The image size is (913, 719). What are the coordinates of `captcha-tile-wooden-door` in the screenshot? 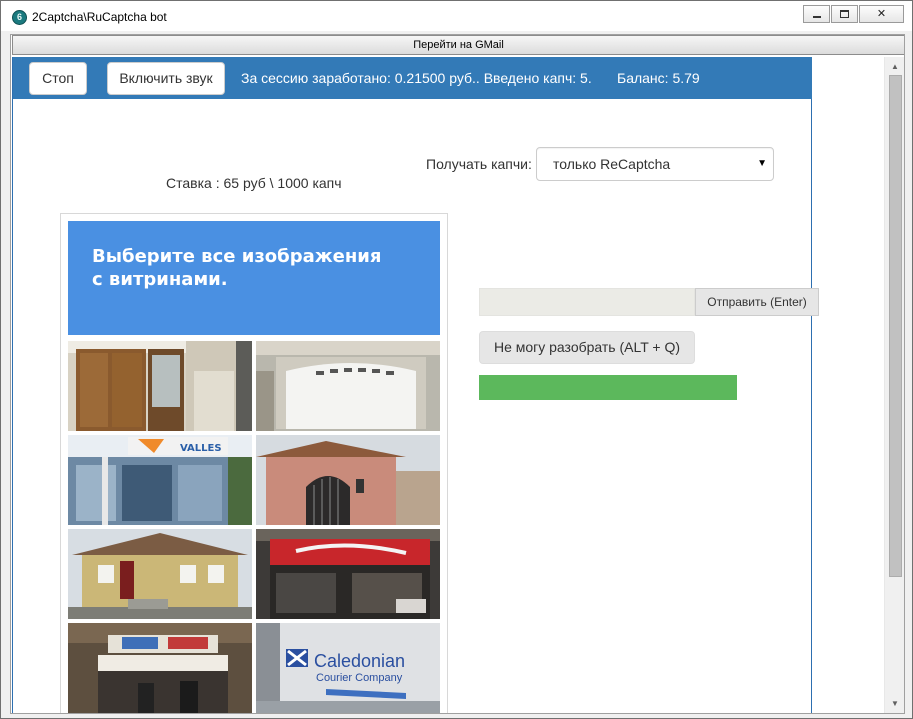 It's located at (160, 386).